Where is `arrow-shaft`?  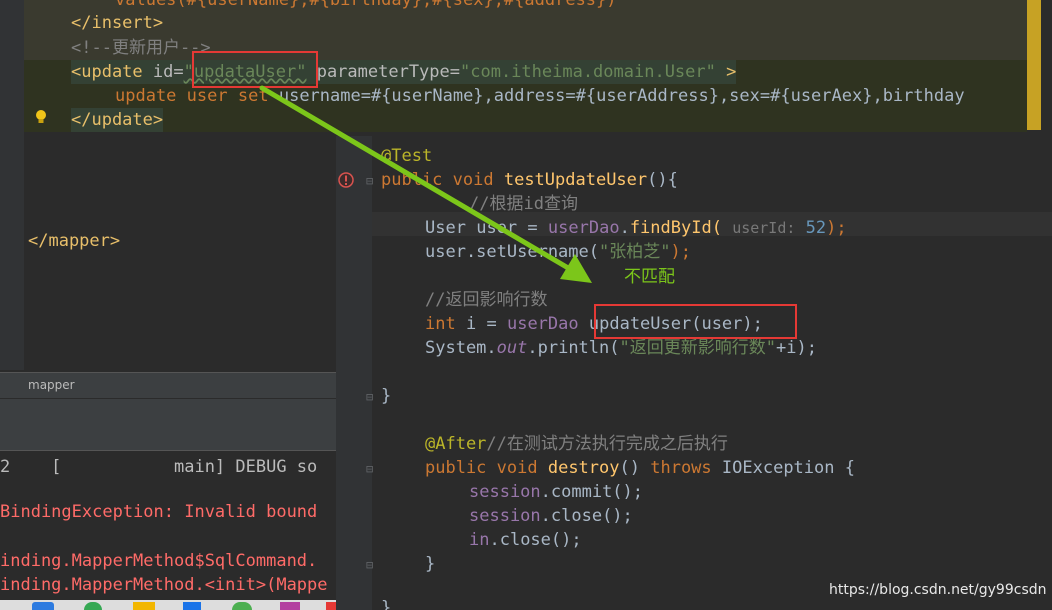
arrow-shaft is located at coordinates (418, 180).